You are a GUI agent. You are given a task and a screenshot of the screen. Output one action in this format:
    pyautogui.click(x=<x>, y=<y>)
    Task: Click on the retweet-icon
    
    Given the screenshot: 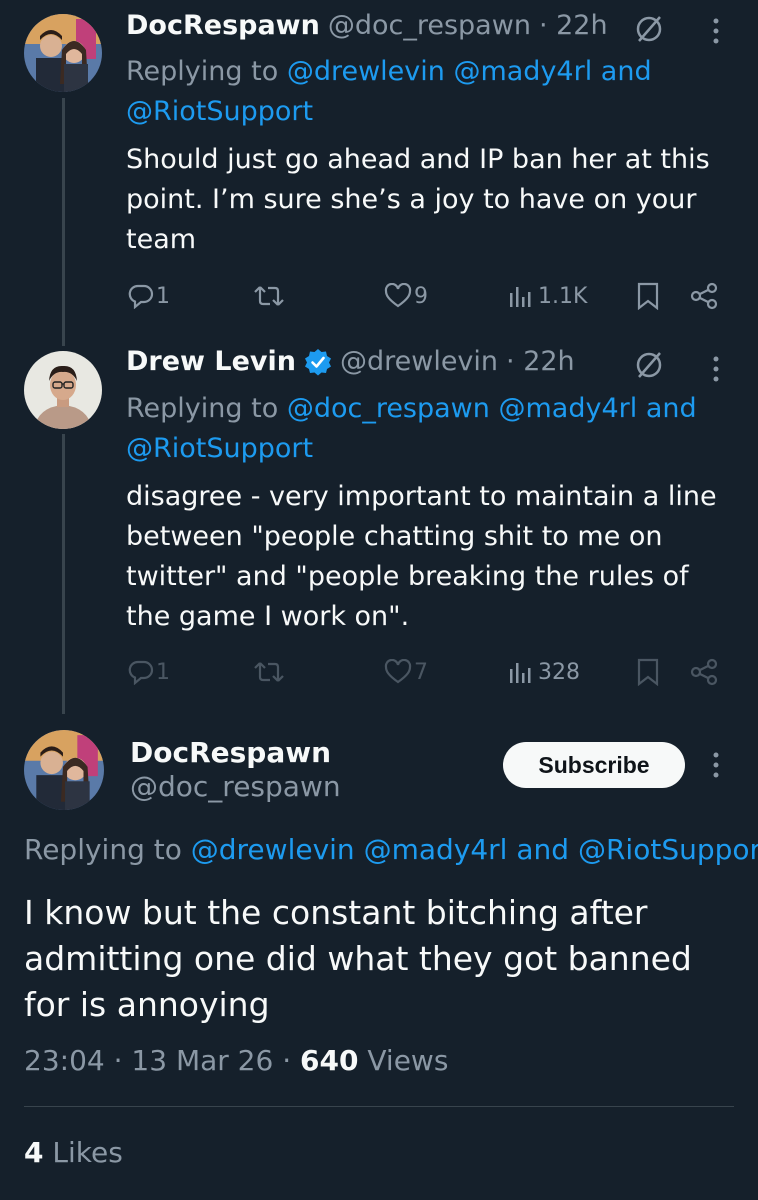 What is the action you would take?
    pyautogui.click(x=269, y=296)
    